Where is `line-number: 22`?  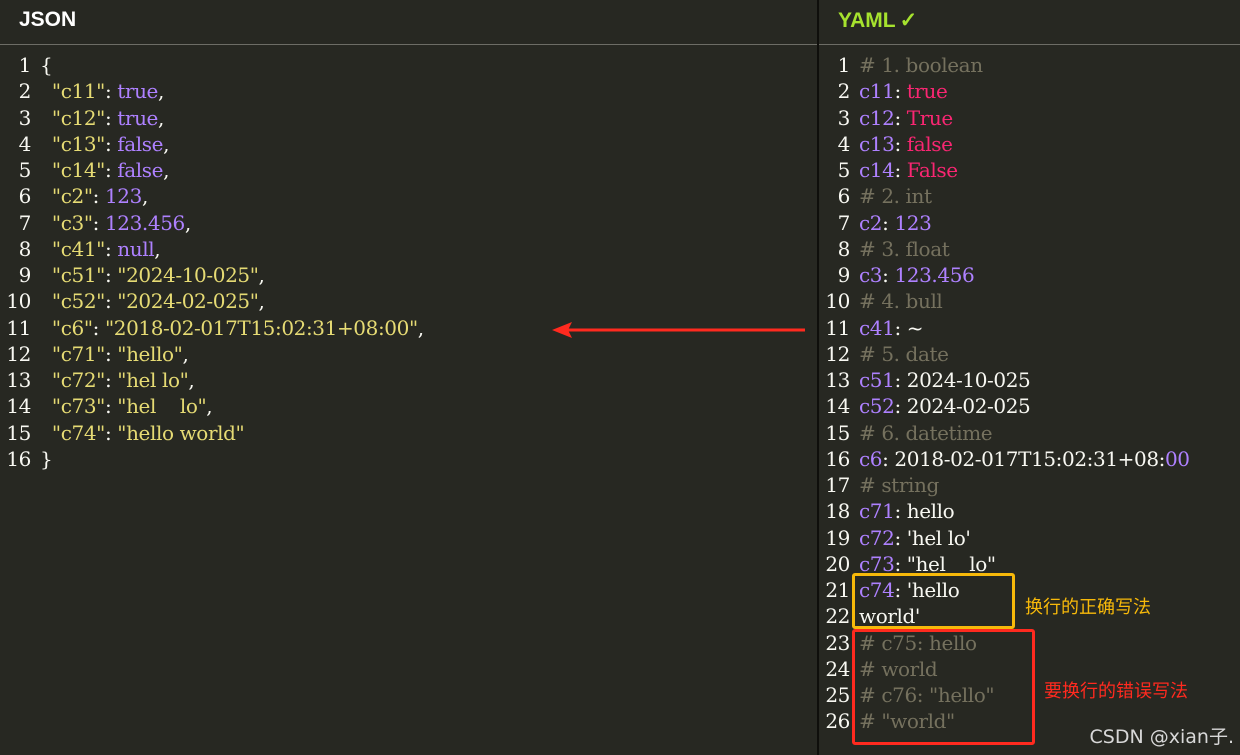 line-number: 22 is located at coordinates (837, 616).